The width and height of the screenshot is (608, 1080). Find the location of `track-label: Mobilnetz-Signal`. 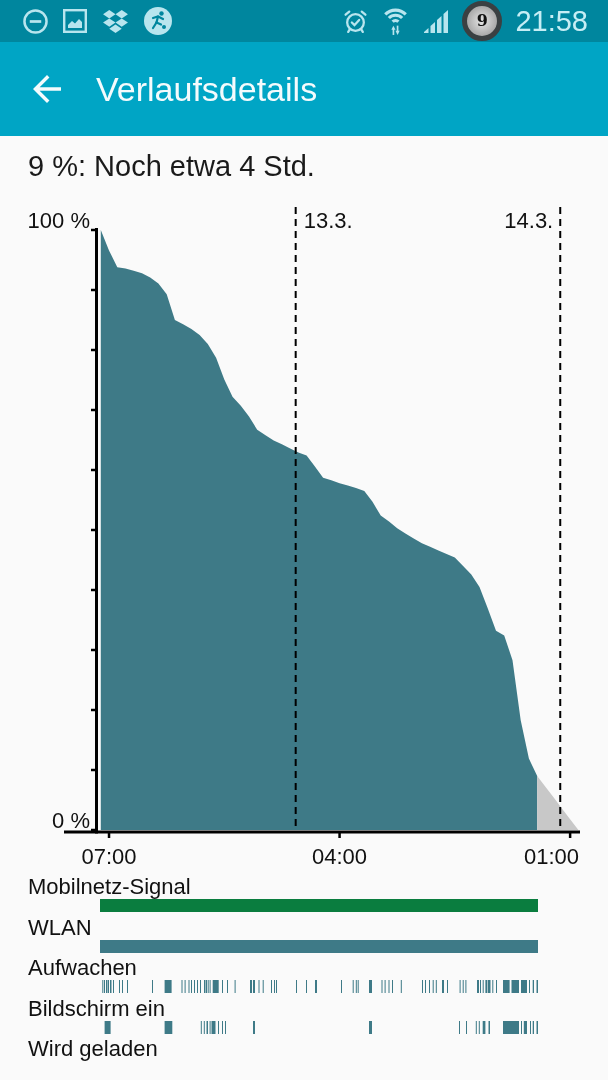

track-label: Mobilnetz-Signal is located at coordinates (109, 887).